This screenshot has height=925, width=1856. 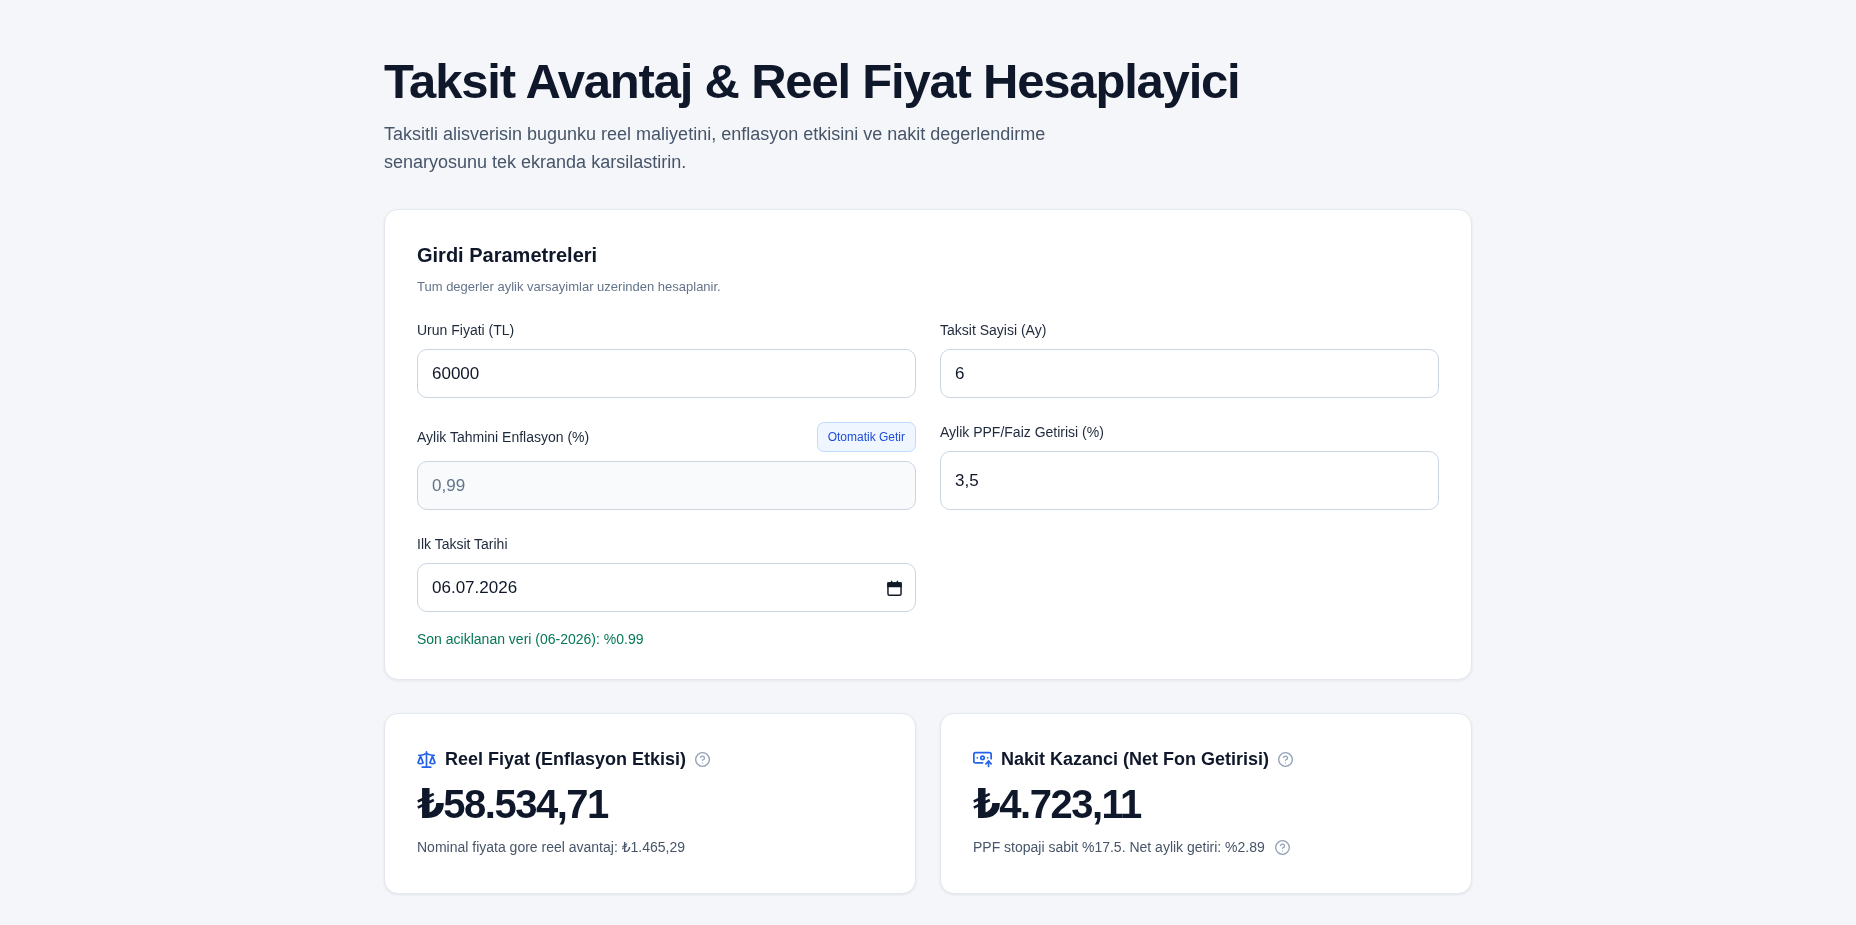 What do you see at coordinates (530, 639) in the screenshot?
I see `data-note: Son aciklanan veri (06-2026): %0.99` at bounding box center [530, 639].